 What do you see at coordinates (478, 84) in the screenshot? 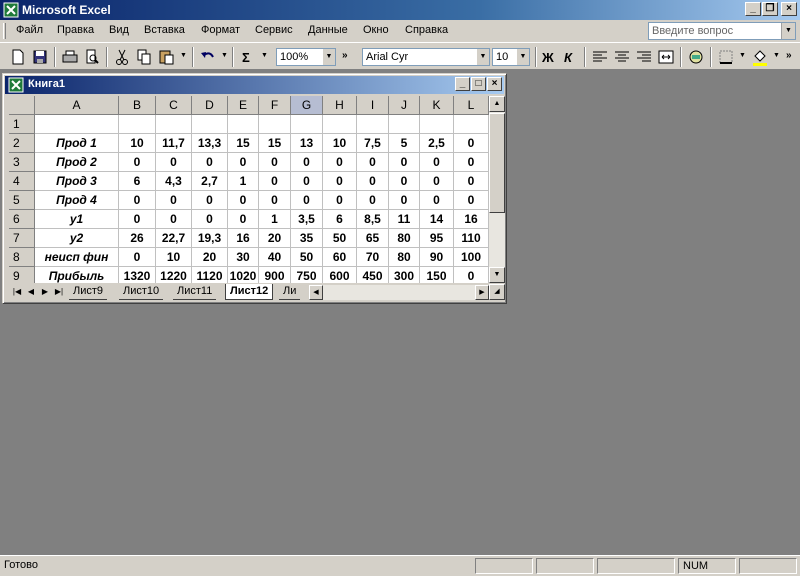
I see `workbook-maximize-button: □` at bounding box center [478, 84].